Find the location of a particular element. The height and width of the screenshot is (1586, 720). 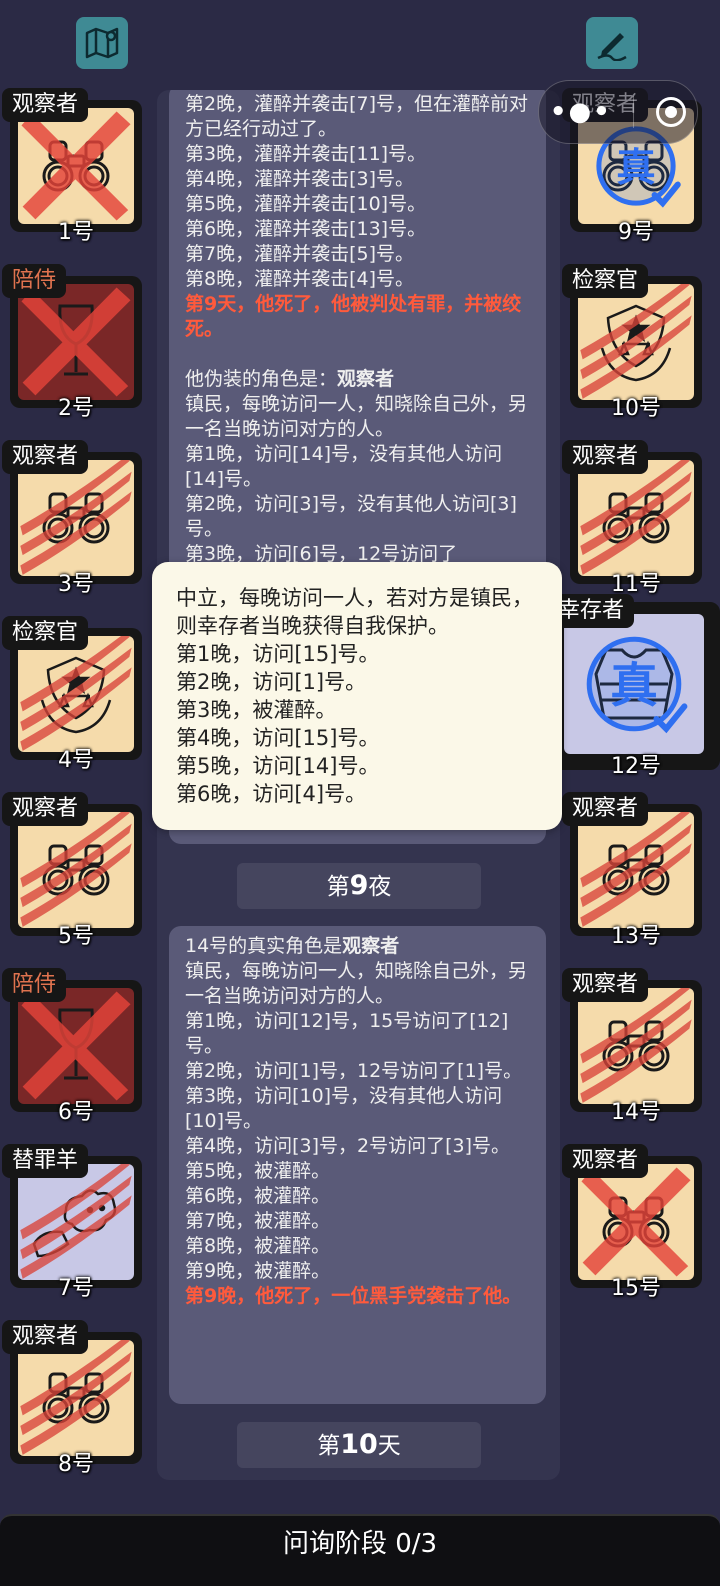

true-role-name: 观察者 is located at coordinates (371, 946).